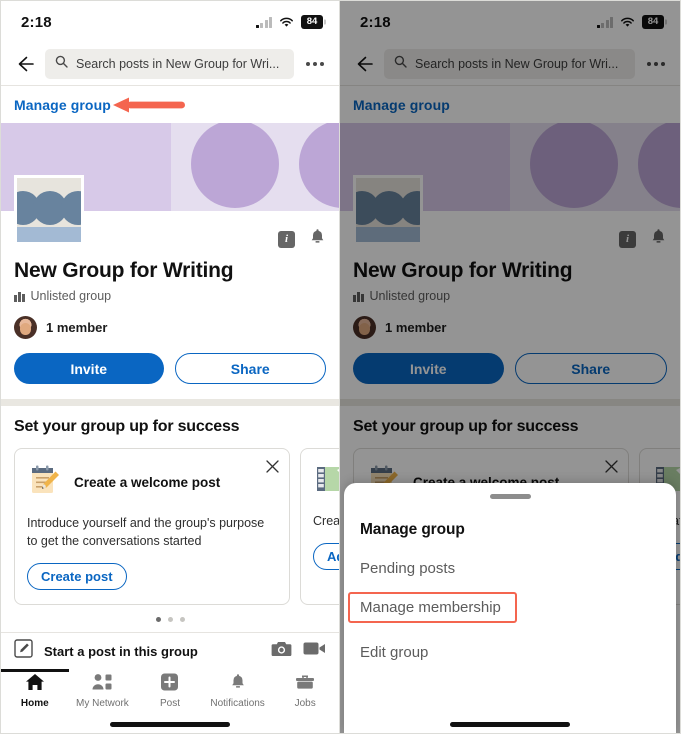 The image size is (681, 734). I want to click on nav-item-my-network: My Network, so click(103, 694).